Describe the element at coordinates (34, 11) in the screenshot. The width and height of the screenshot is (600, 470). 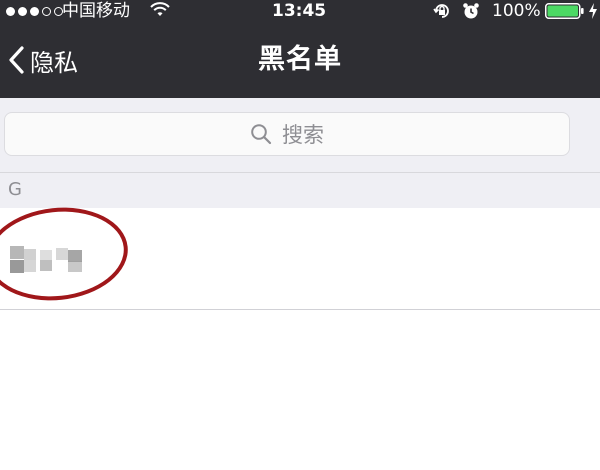
I see `signal-strength-icon` at that location.